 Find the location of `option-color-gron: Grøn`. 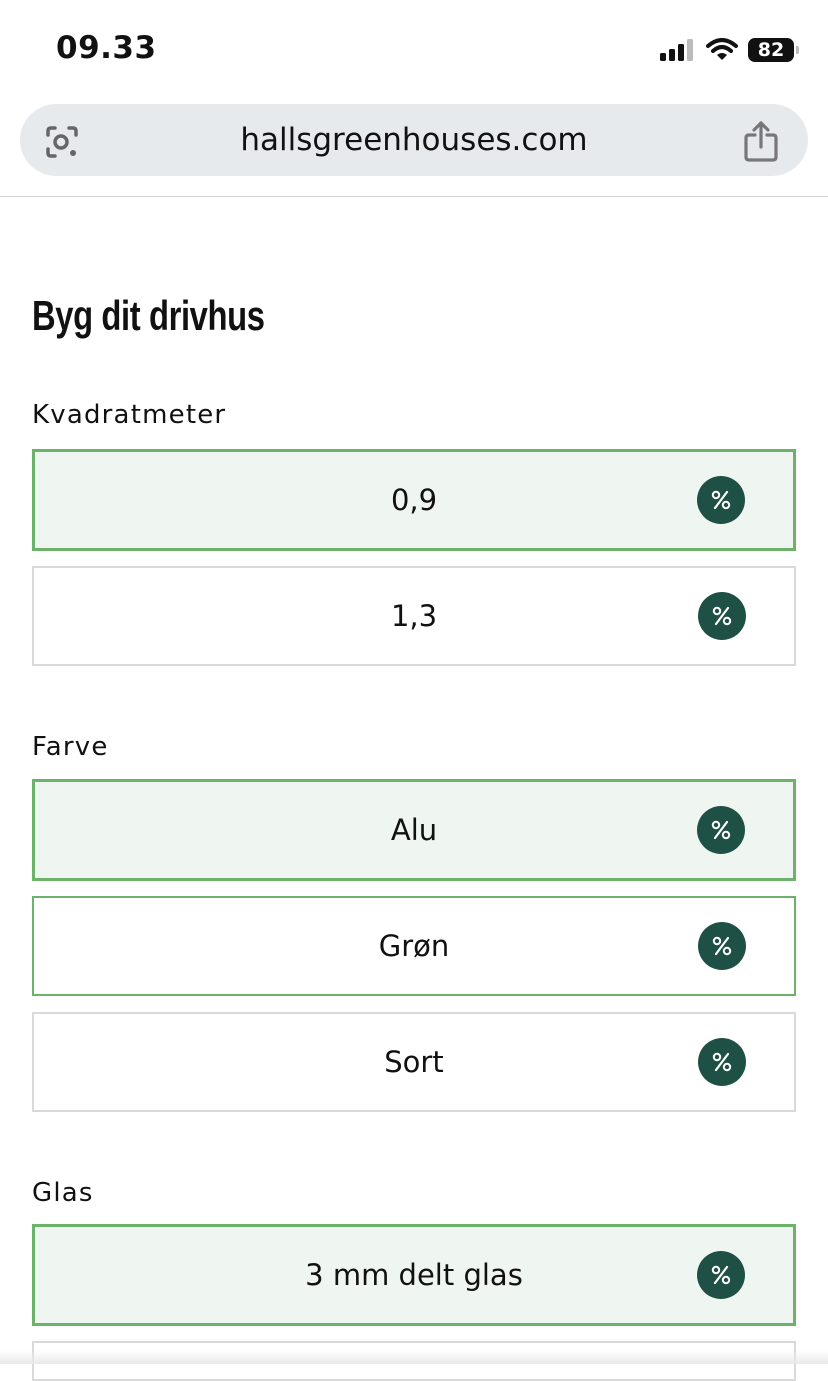

option-color-gron: Grøn is located at coordinates (414, 946).